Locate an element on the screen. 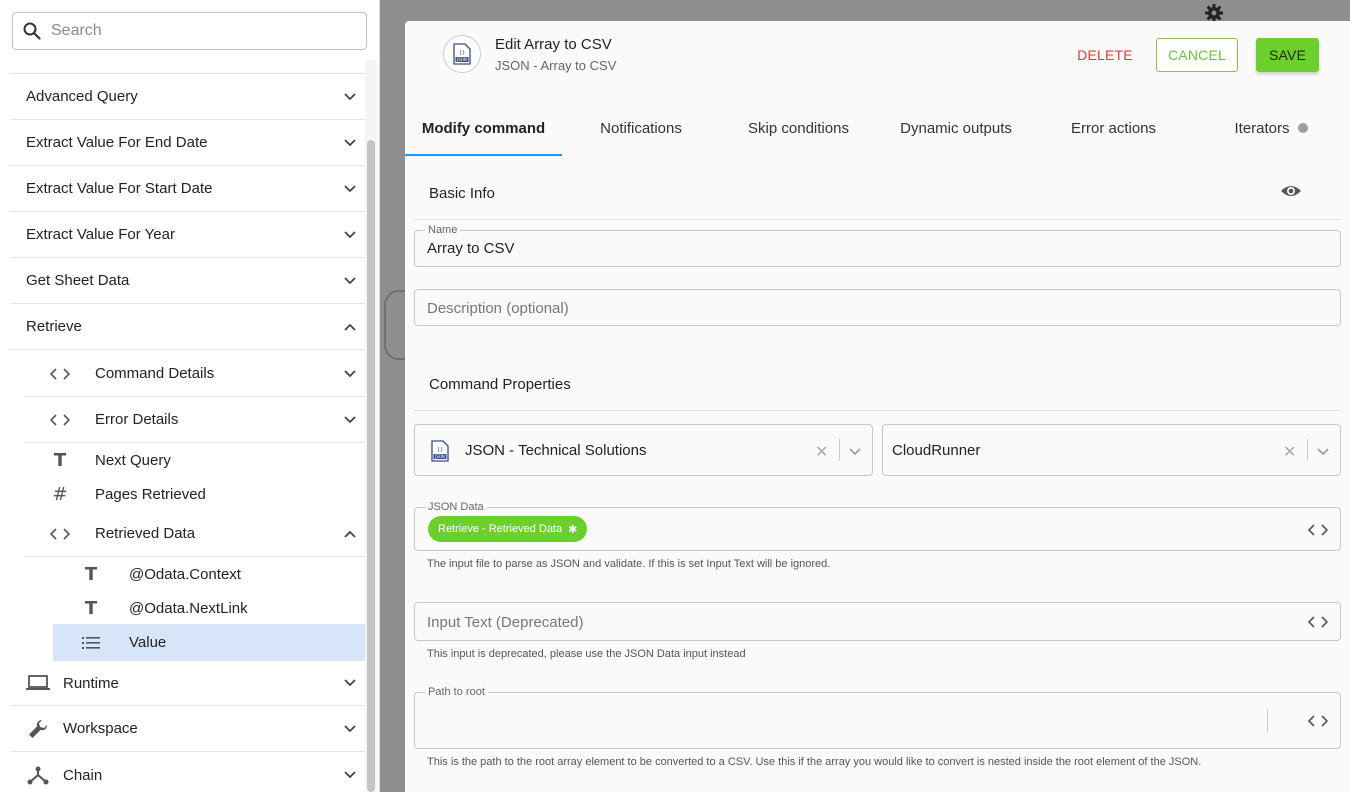 The height and width of the screenshot is (792, 1350). tab-label: Modify command is located at coordinates (483, 128).